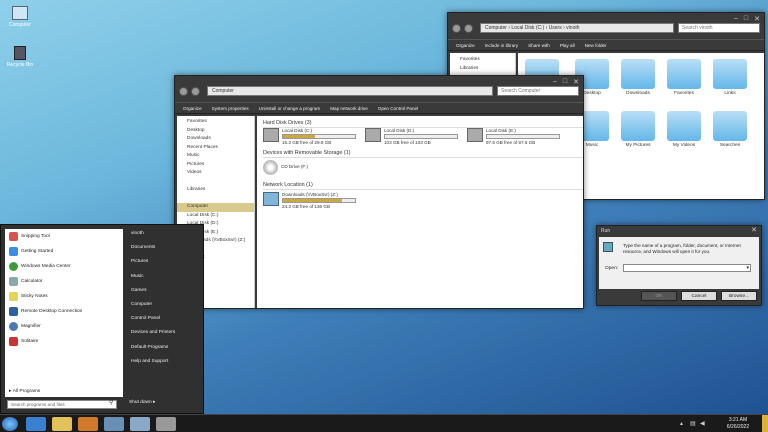 The height and width of the screenshot is (432, 768). I want to click on address-bar: Computer, so click(350, 91).